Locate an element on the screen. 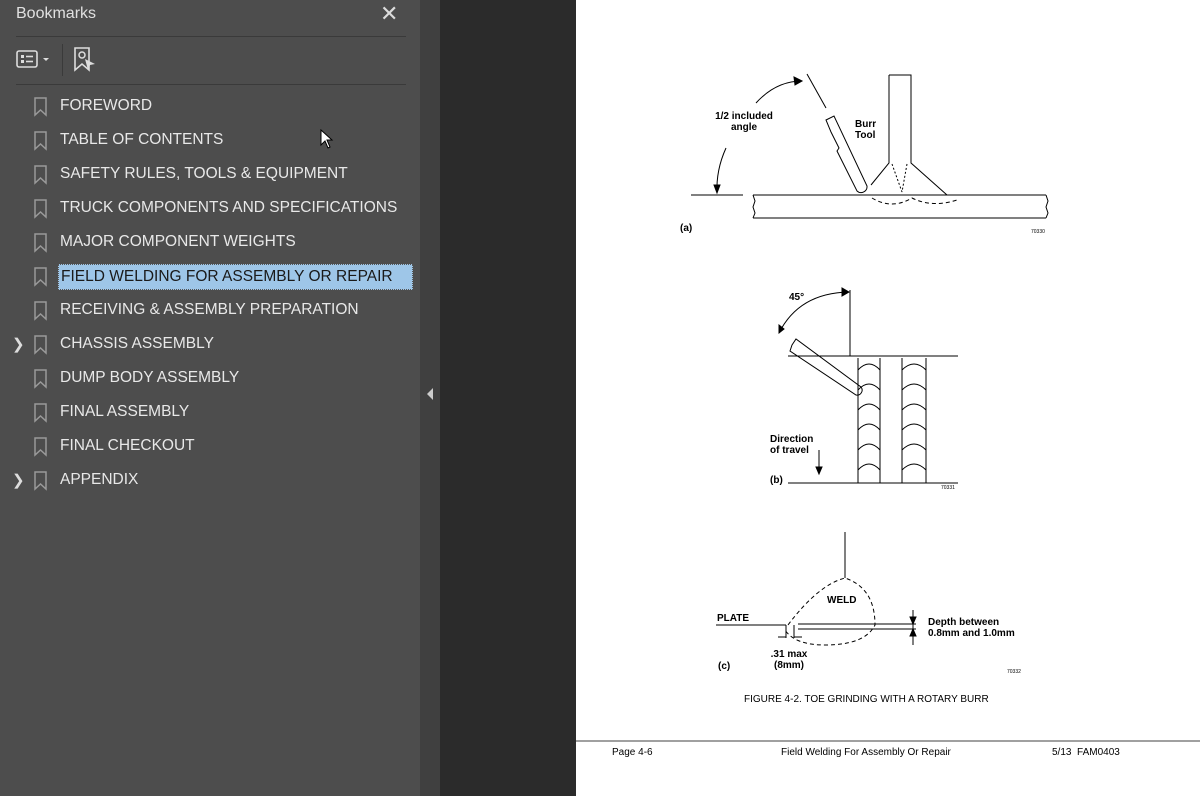 Image resolution: width=1200 pixels, height=796 pixels. direction-label: Direction of travel is located at coordinates (792, 445).